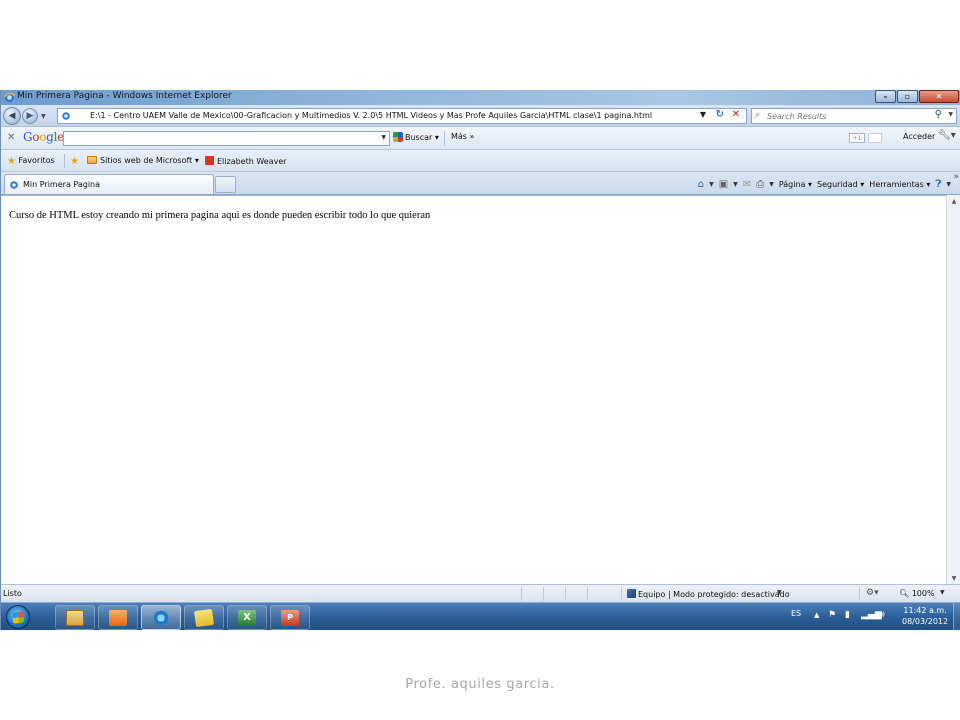  Describe the element at coordinates (161, 617) in the screenshot. I see `taskbar-internet-explorer` at that location.